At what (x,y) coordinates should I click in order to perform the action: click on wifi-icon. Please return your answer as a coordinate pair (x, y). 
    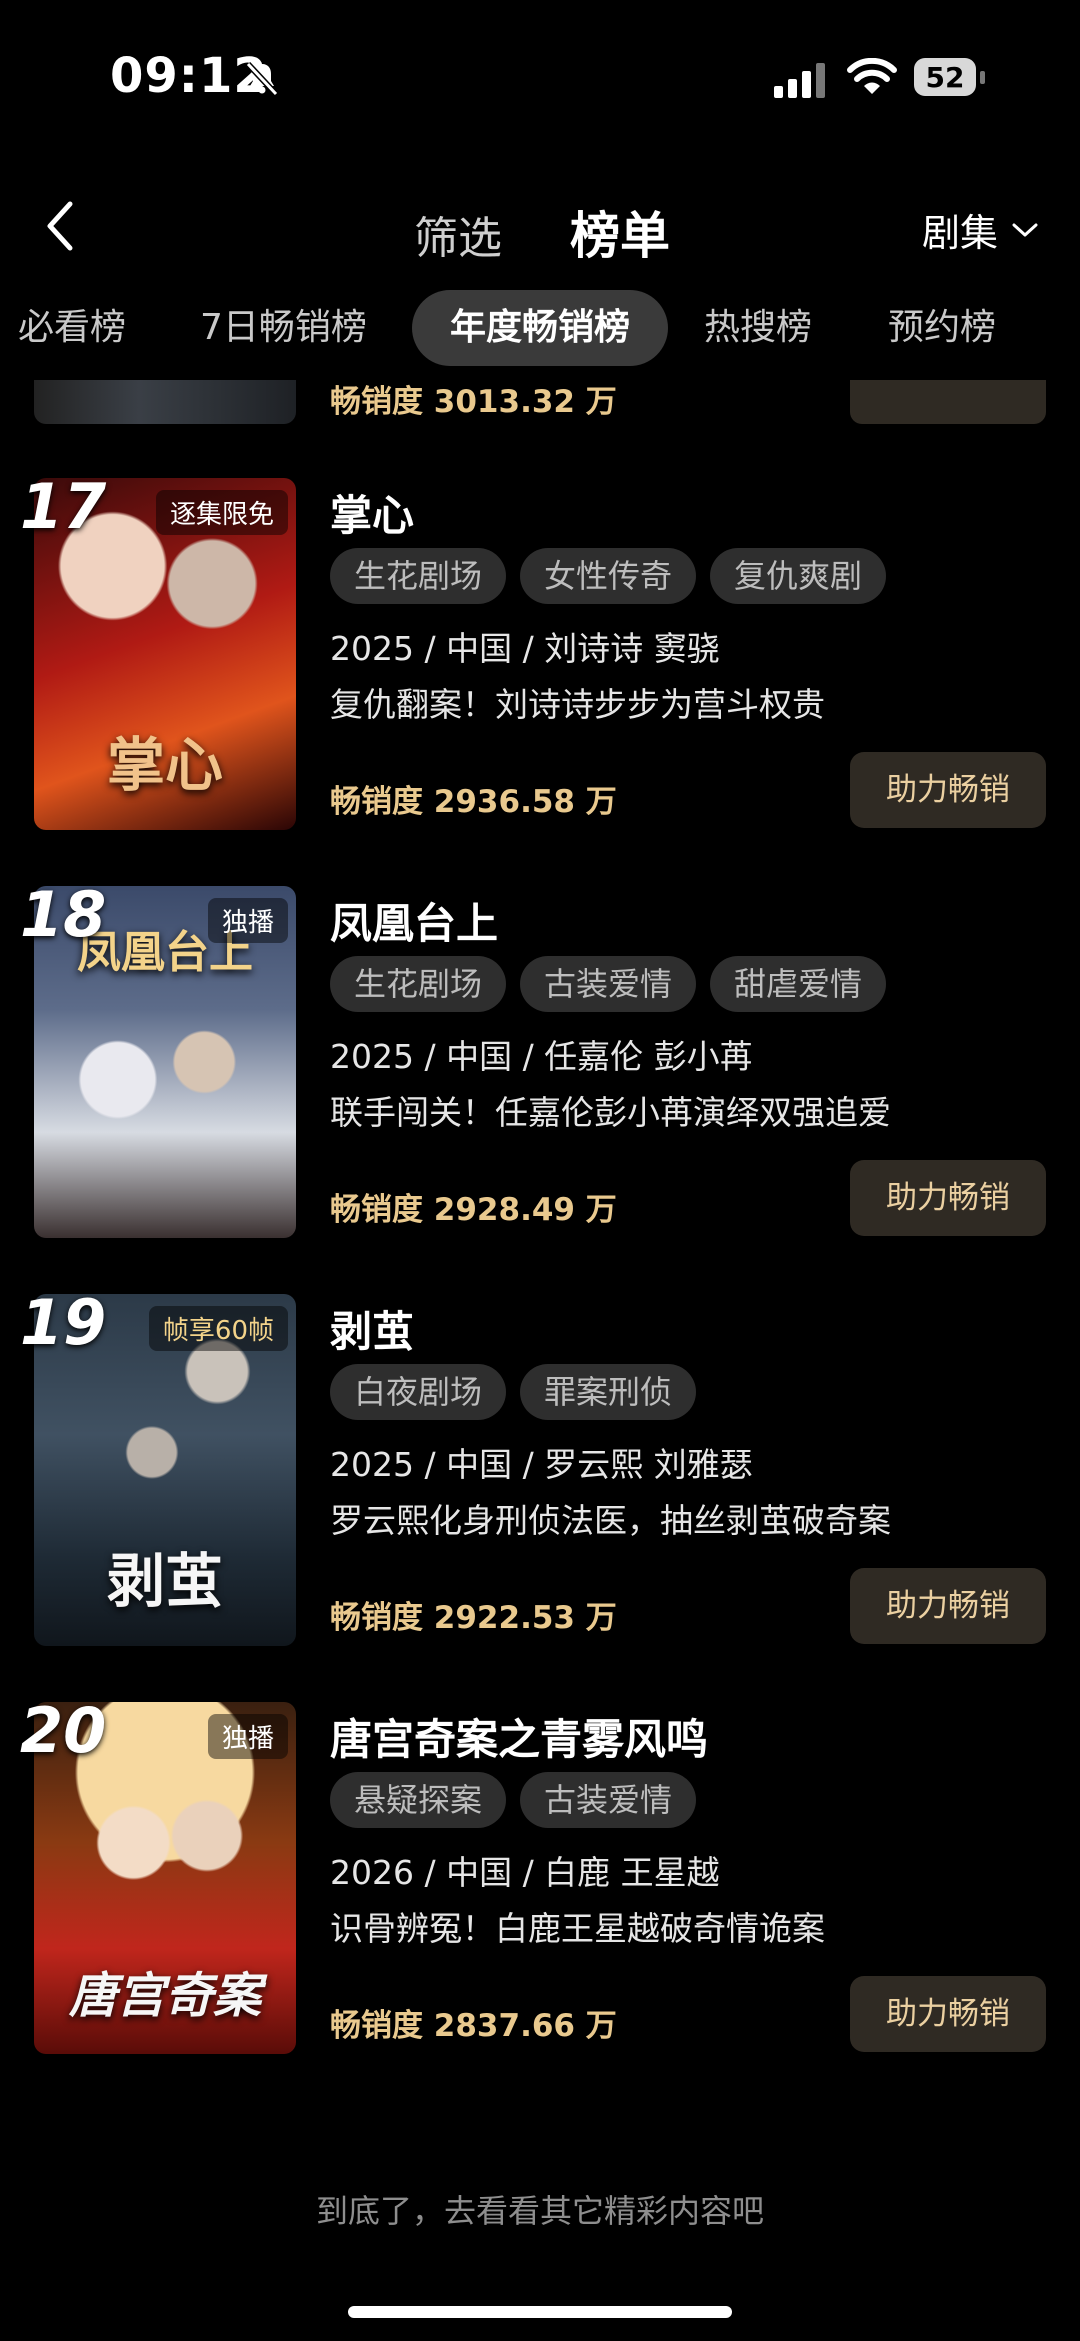
    Looking at the image, I should click on (872, 76).